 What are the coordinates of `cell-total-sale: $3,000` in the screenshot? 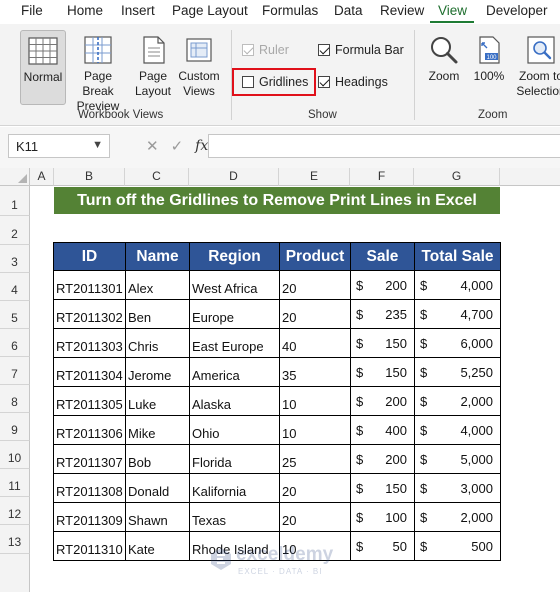 It's located at (457, 488).